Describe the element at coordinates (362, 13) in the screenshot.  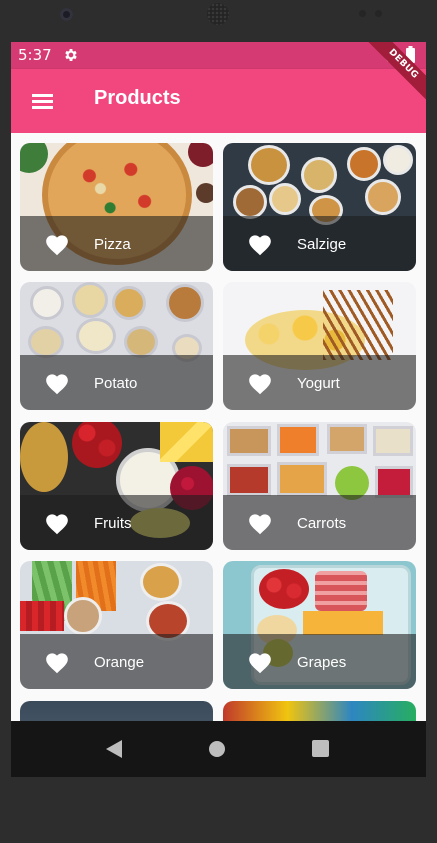
I see `proximity-sensor` at that location.